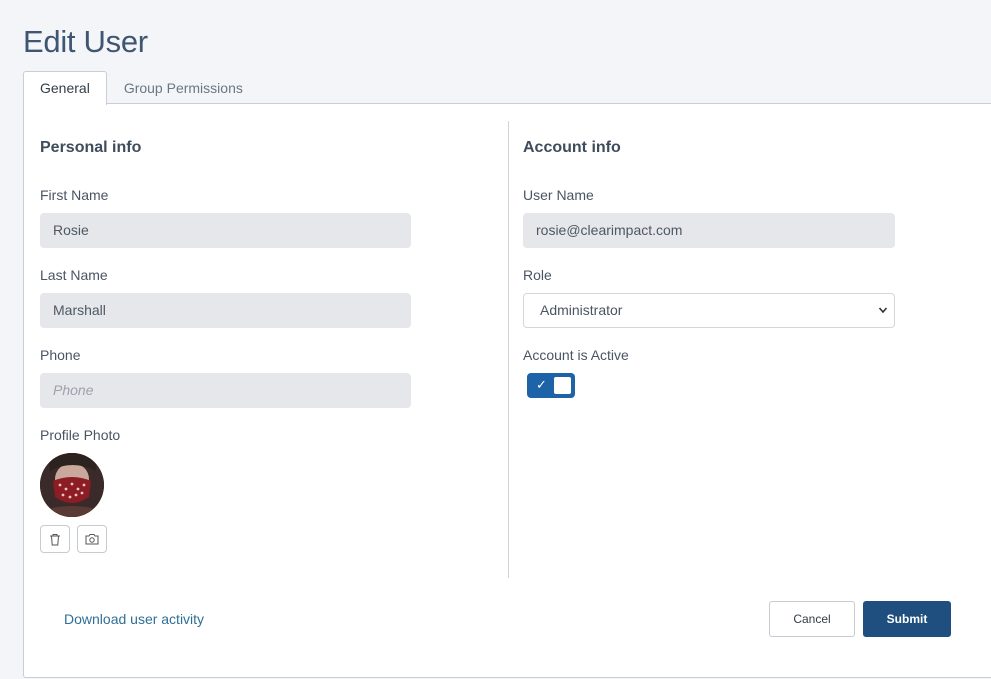  I want to click on column-divider, so click(508, 349).